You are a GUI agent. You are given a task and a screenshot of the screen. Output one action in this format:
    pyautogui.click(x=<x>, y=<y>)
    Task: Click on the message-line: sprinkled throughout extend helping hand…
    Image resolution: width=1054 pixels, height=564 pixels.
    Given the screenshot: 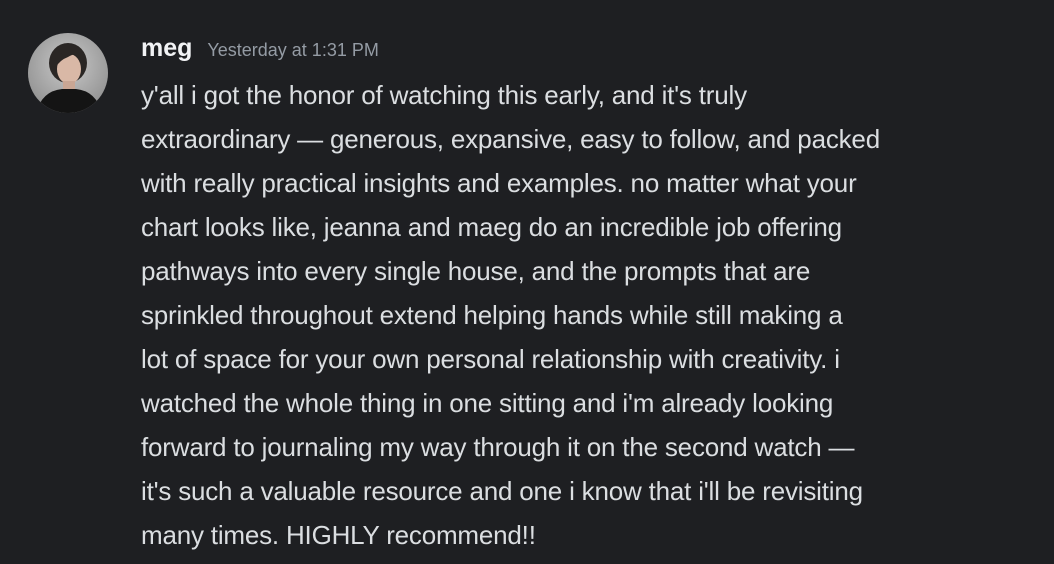 What is the action you would take?
    pyautogui.click(x=492, y=315)
    